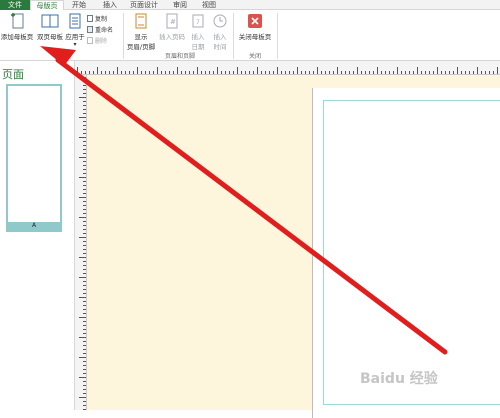 This screenshot has width=500, height=418. Describe the element at coordinates (172, 26) in the screenshot. I see `insert-page-number-button: # 插入页码` at that location.